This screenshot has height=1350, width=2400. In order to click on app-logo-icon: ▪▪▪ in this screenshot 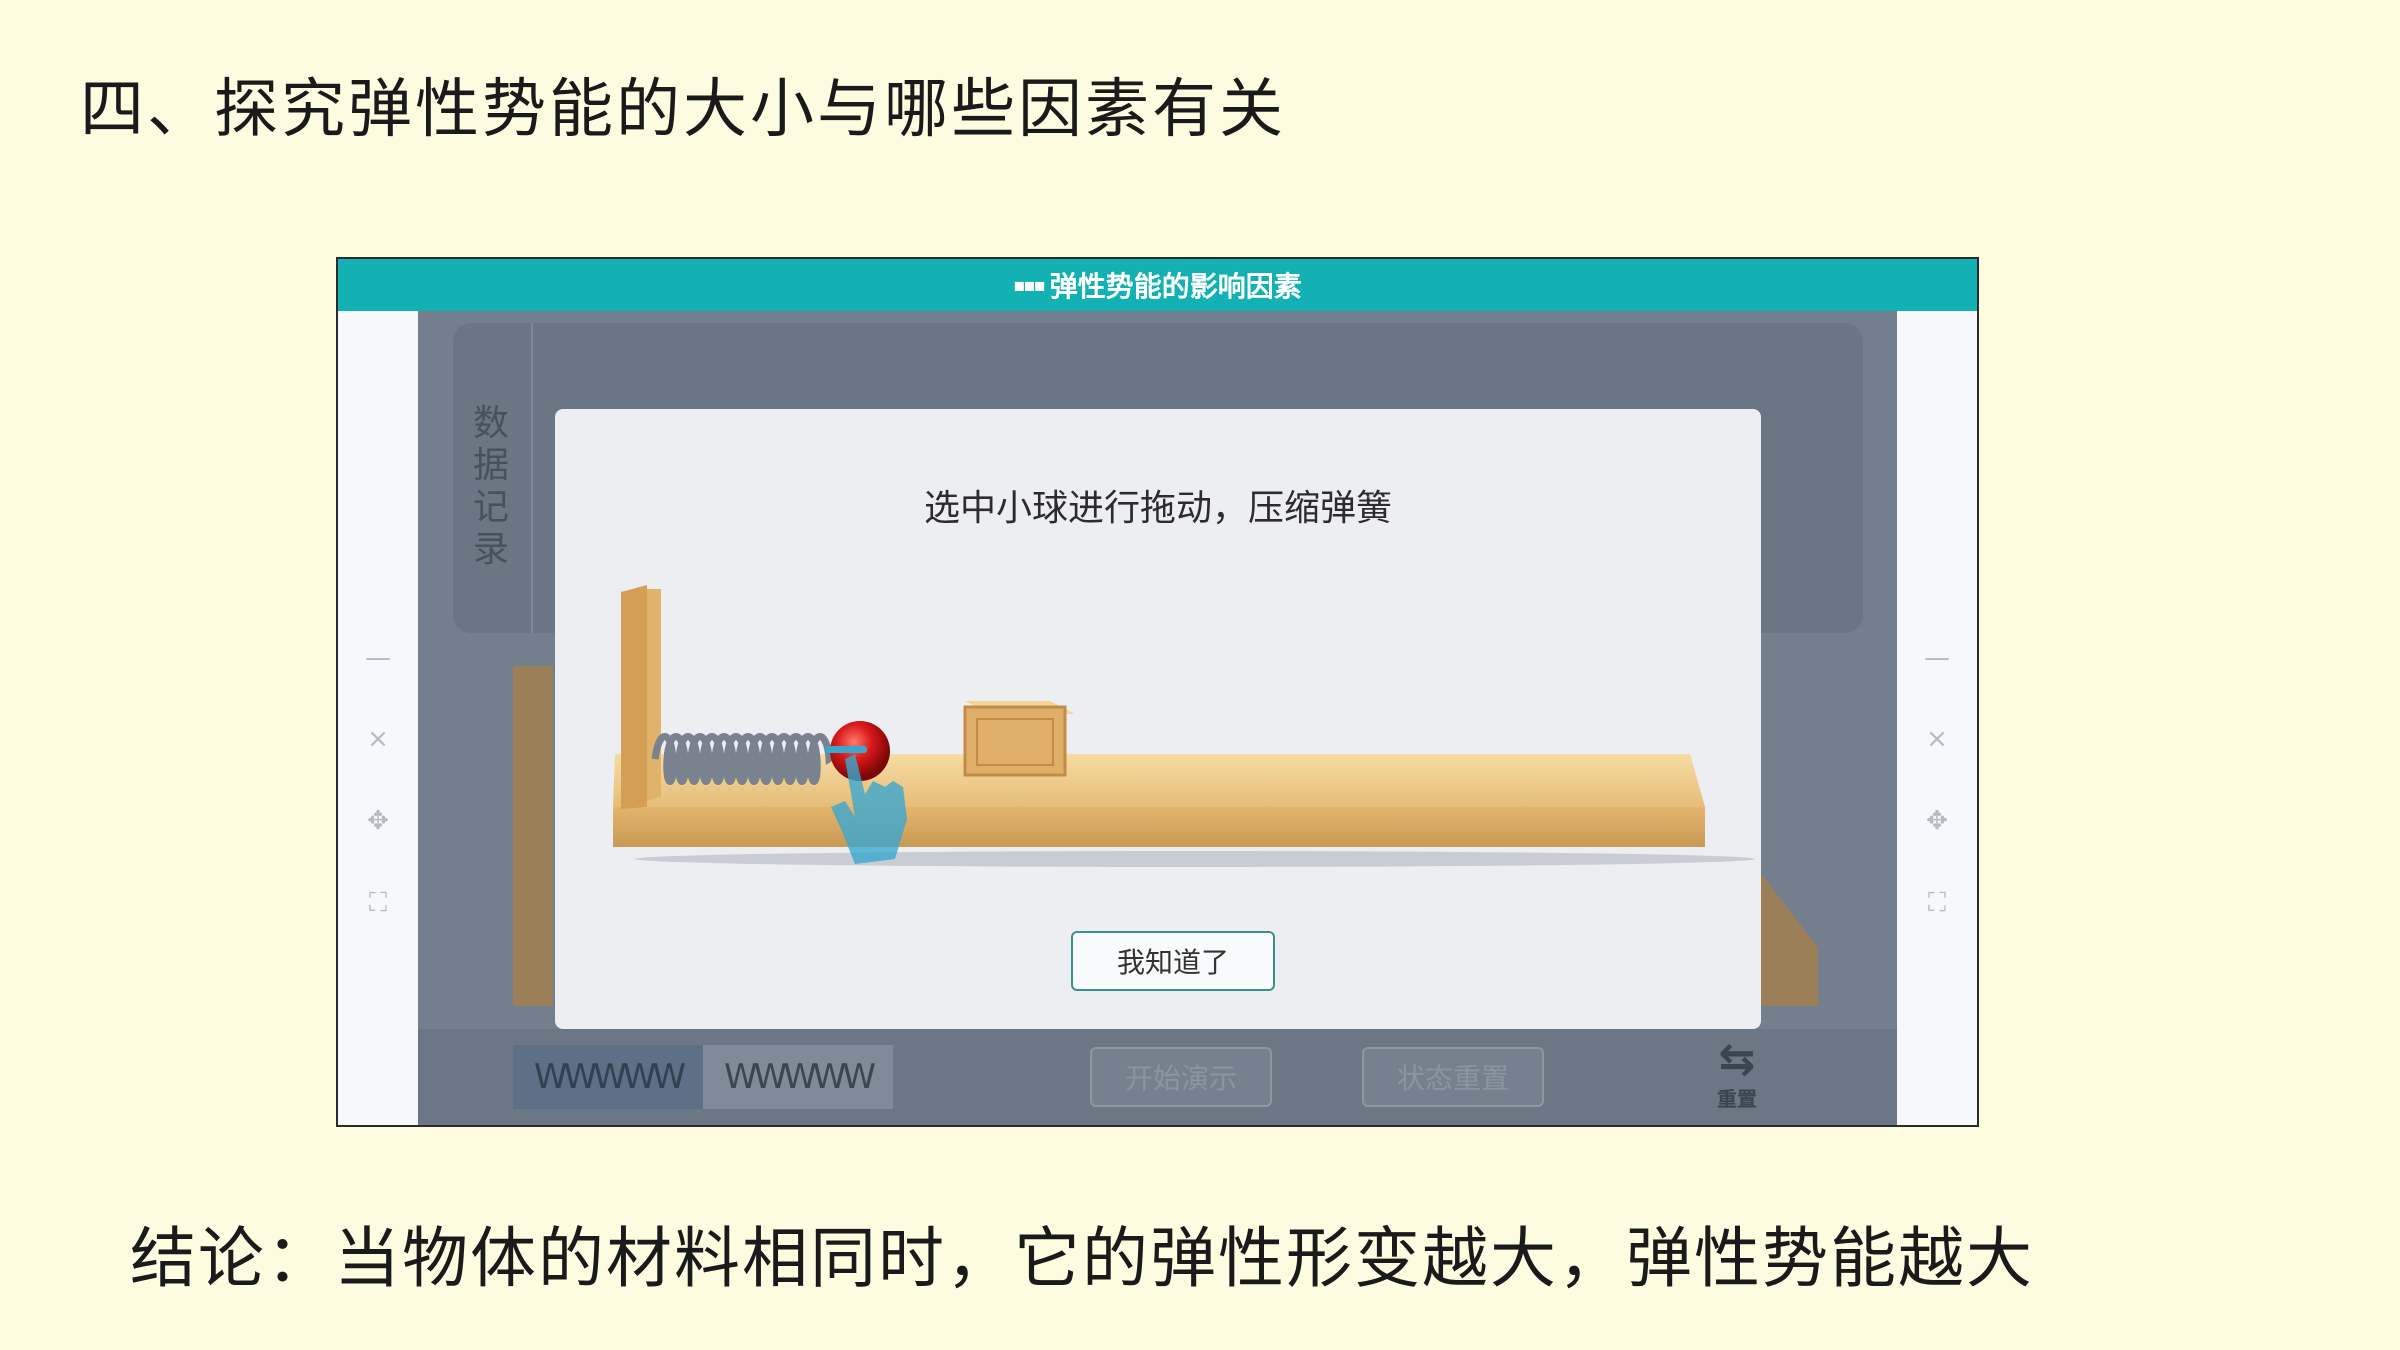, I will do `click(1029, 285)`.